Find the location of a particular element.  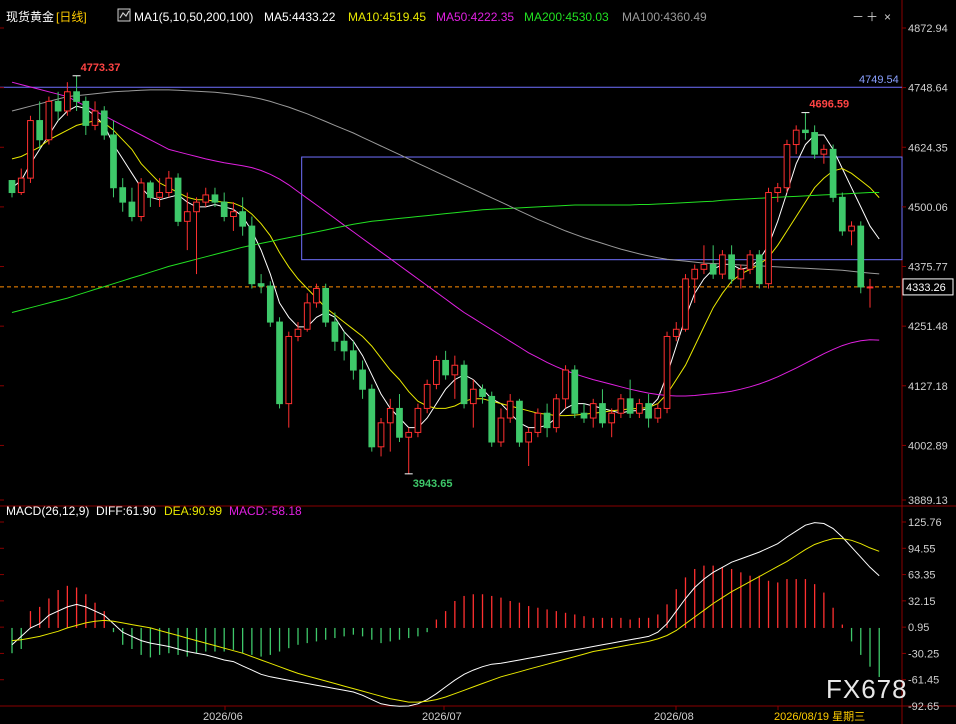

close-icon: × is located at coordinates (887, 17).